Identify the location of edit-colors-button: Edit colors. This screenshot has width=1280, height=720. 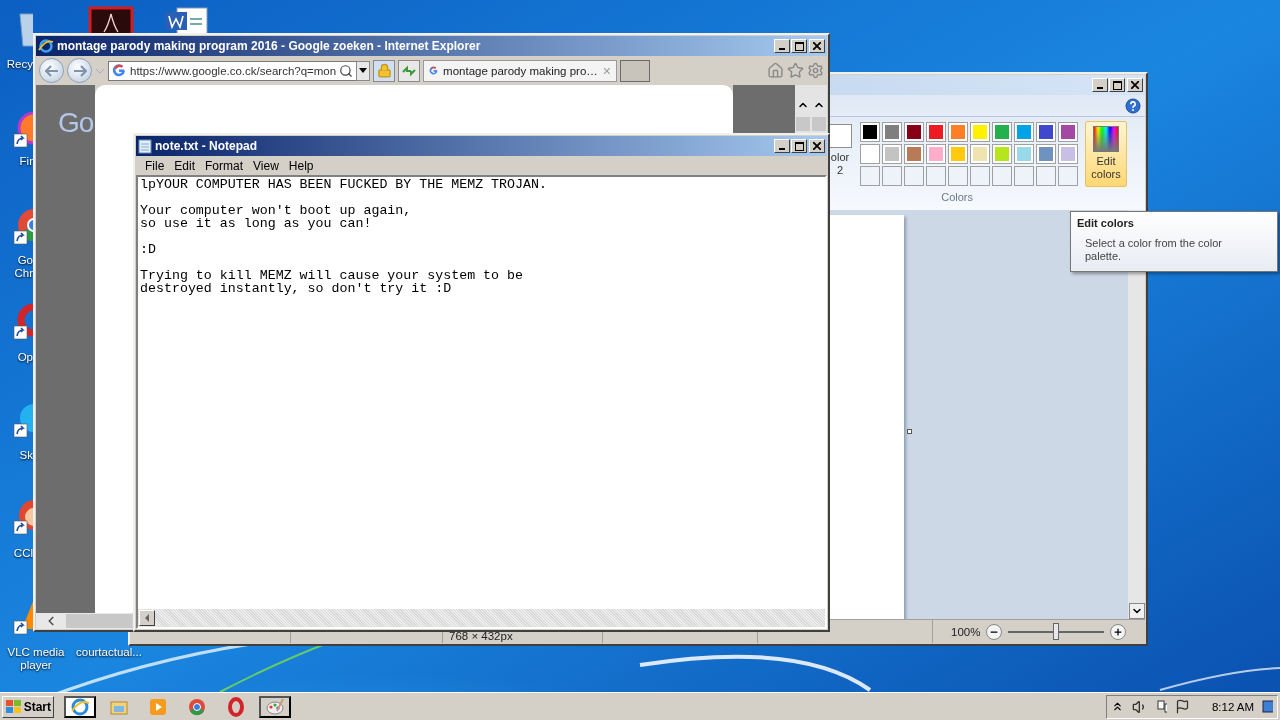
(1106, 154).